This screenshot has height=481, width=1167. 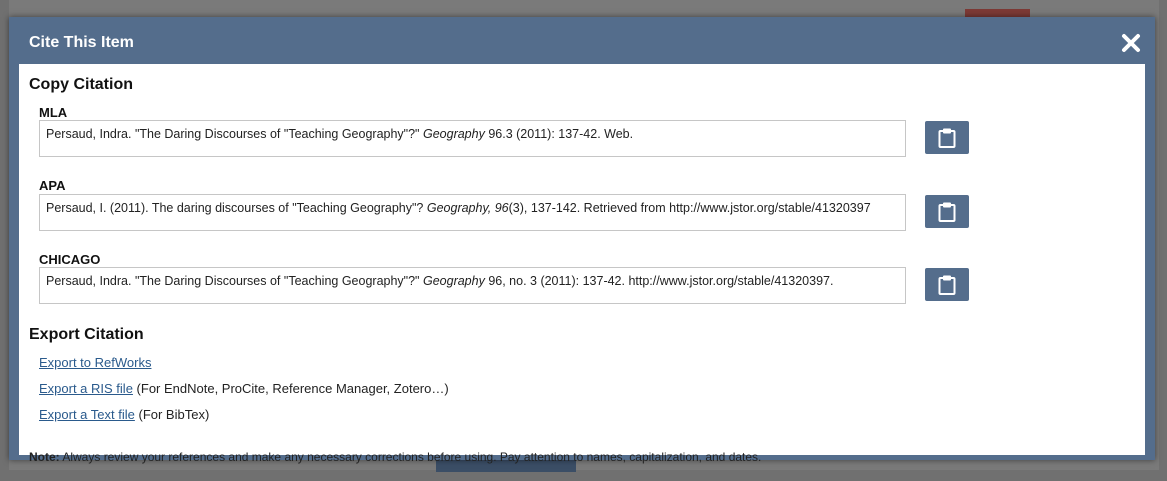 I want to click on export-ris-link: Export a RIS file, so click(x=86, y=388).